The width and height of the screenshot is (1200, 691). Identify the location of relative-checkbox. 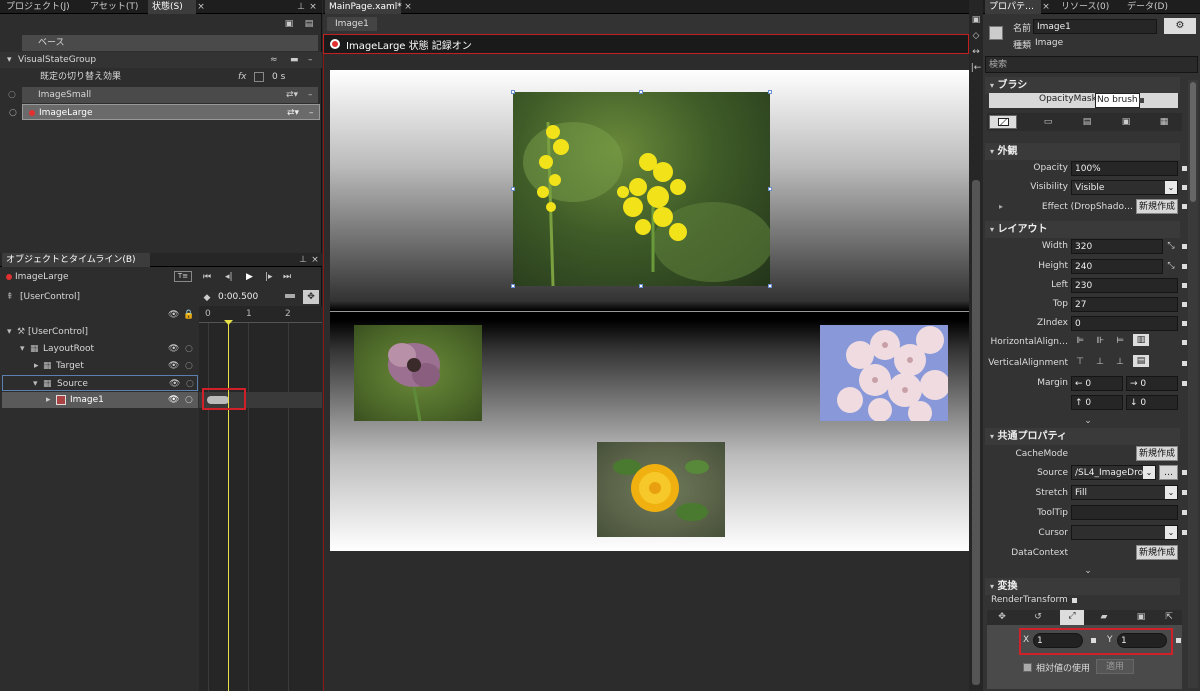
(1027, 667).